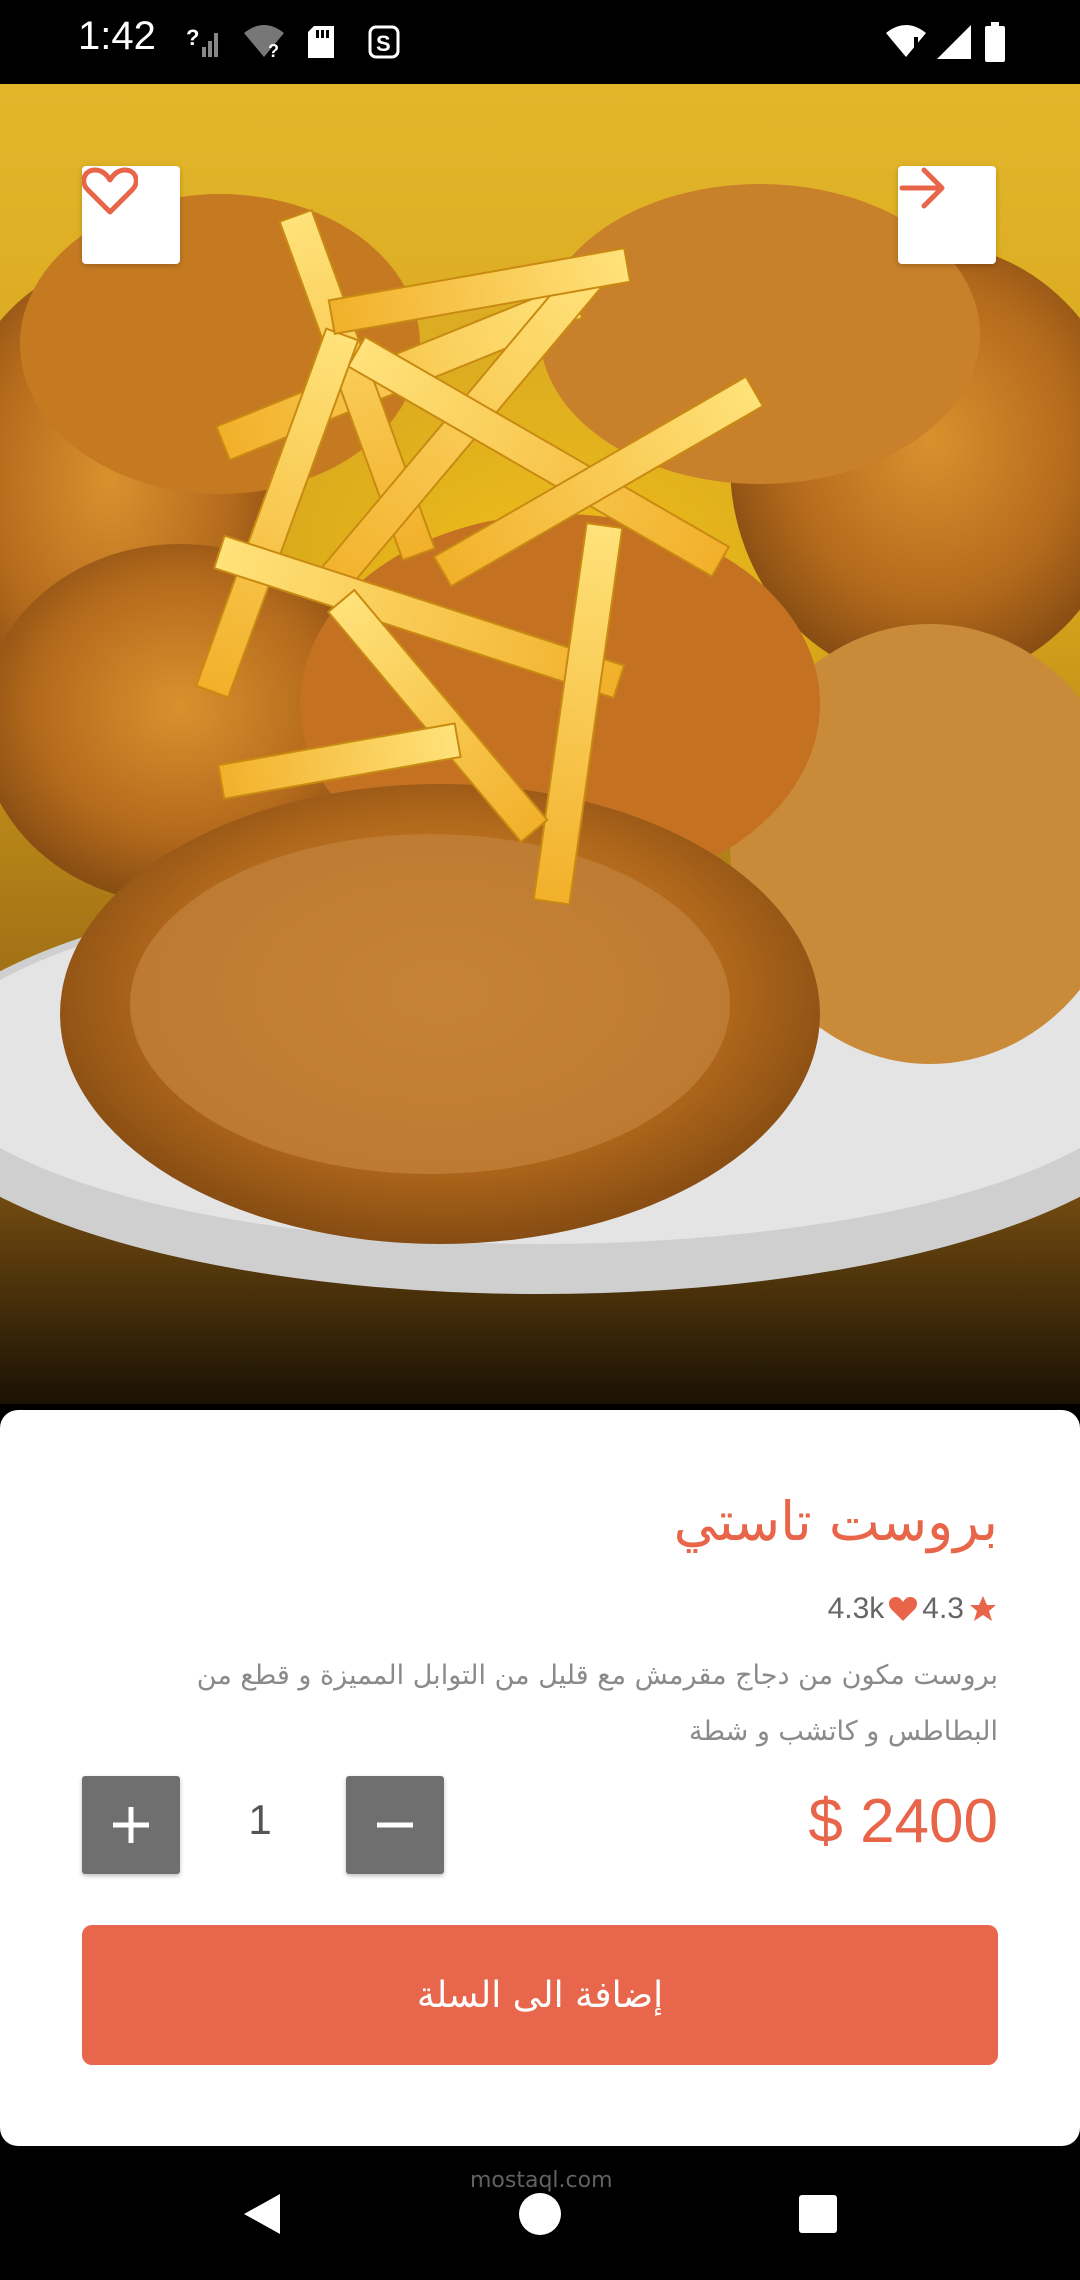 The height and width of the screenshot is (2280, 1080). I want to click on back-nav-button, so click(262, 2214).